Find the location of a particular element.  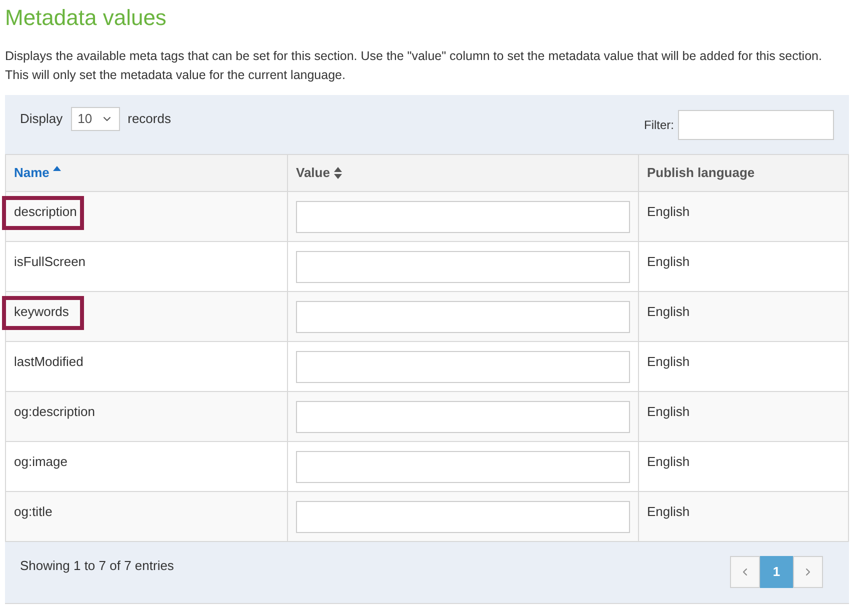

display-label: Display is located at coordinates (41, 119).